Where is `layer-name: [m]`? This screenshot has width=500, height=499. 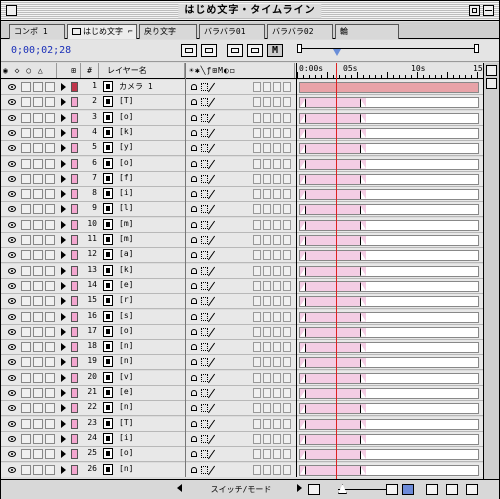 layer-name: [m] is located at coordinates (126, 238).